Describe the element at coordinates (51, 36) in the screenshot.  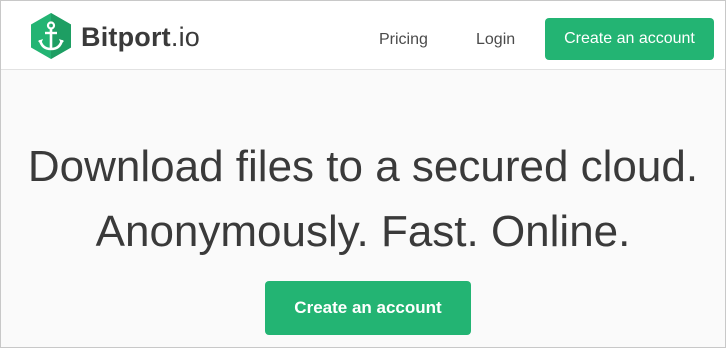
I see `anchor-icon` at that location.